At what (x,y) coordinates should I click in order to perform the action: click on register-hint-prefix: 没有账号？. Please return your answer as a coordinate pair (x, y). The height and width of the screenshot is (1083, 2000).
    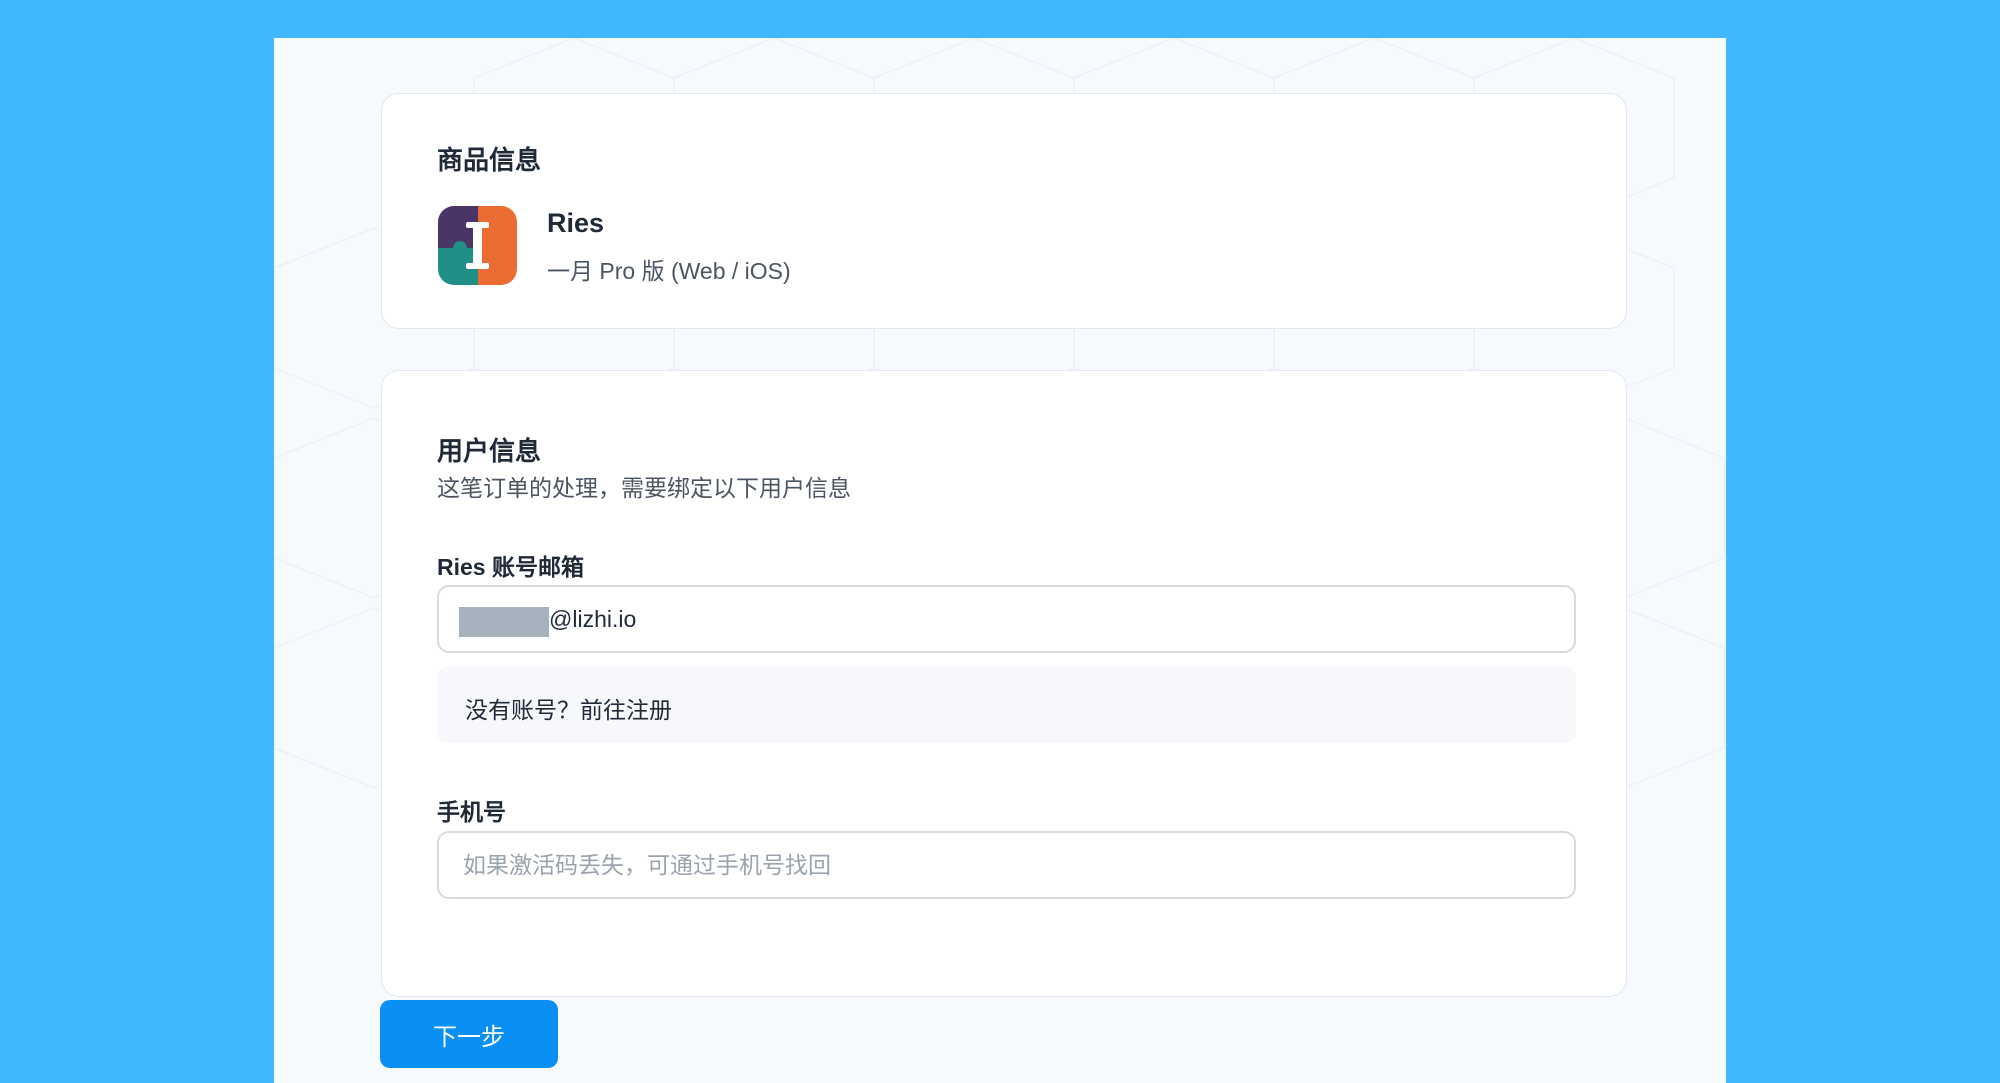
    Looking at the image, I should click on (522, 710).